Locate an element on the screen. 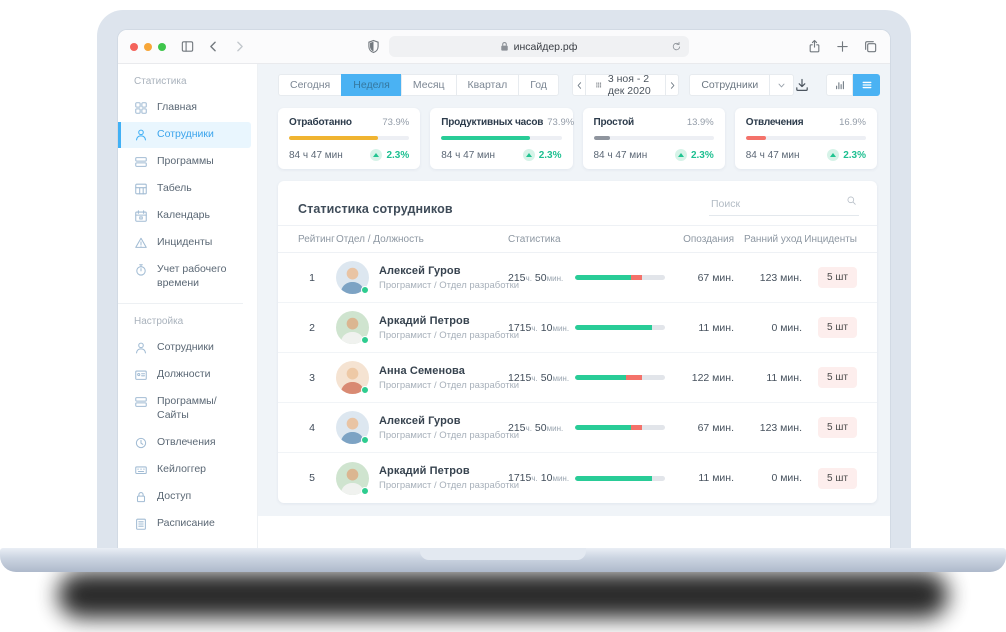 The width and height of the screenshot is (1006, 632). zoom-window-button is located at coordinates (162, 46).